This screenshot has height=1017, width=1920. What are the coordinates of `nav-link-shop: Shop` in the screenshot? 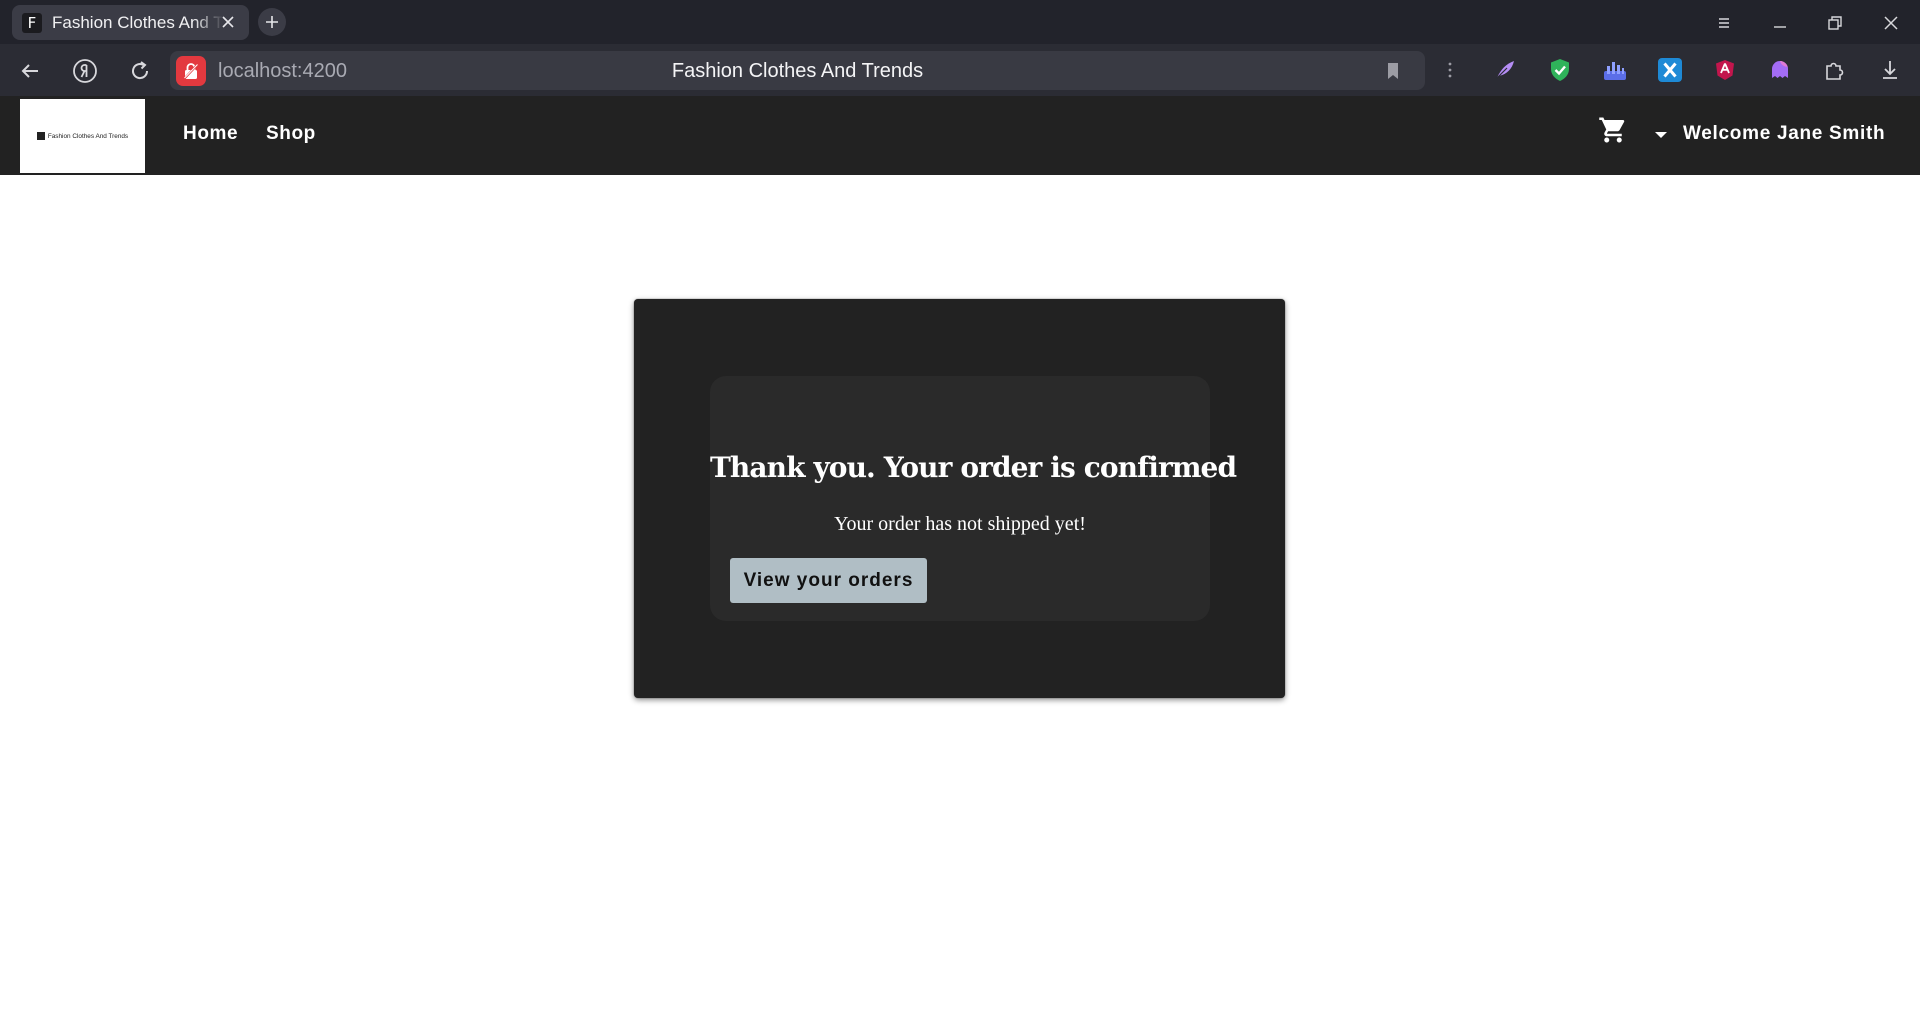 It's located at (291, 134).